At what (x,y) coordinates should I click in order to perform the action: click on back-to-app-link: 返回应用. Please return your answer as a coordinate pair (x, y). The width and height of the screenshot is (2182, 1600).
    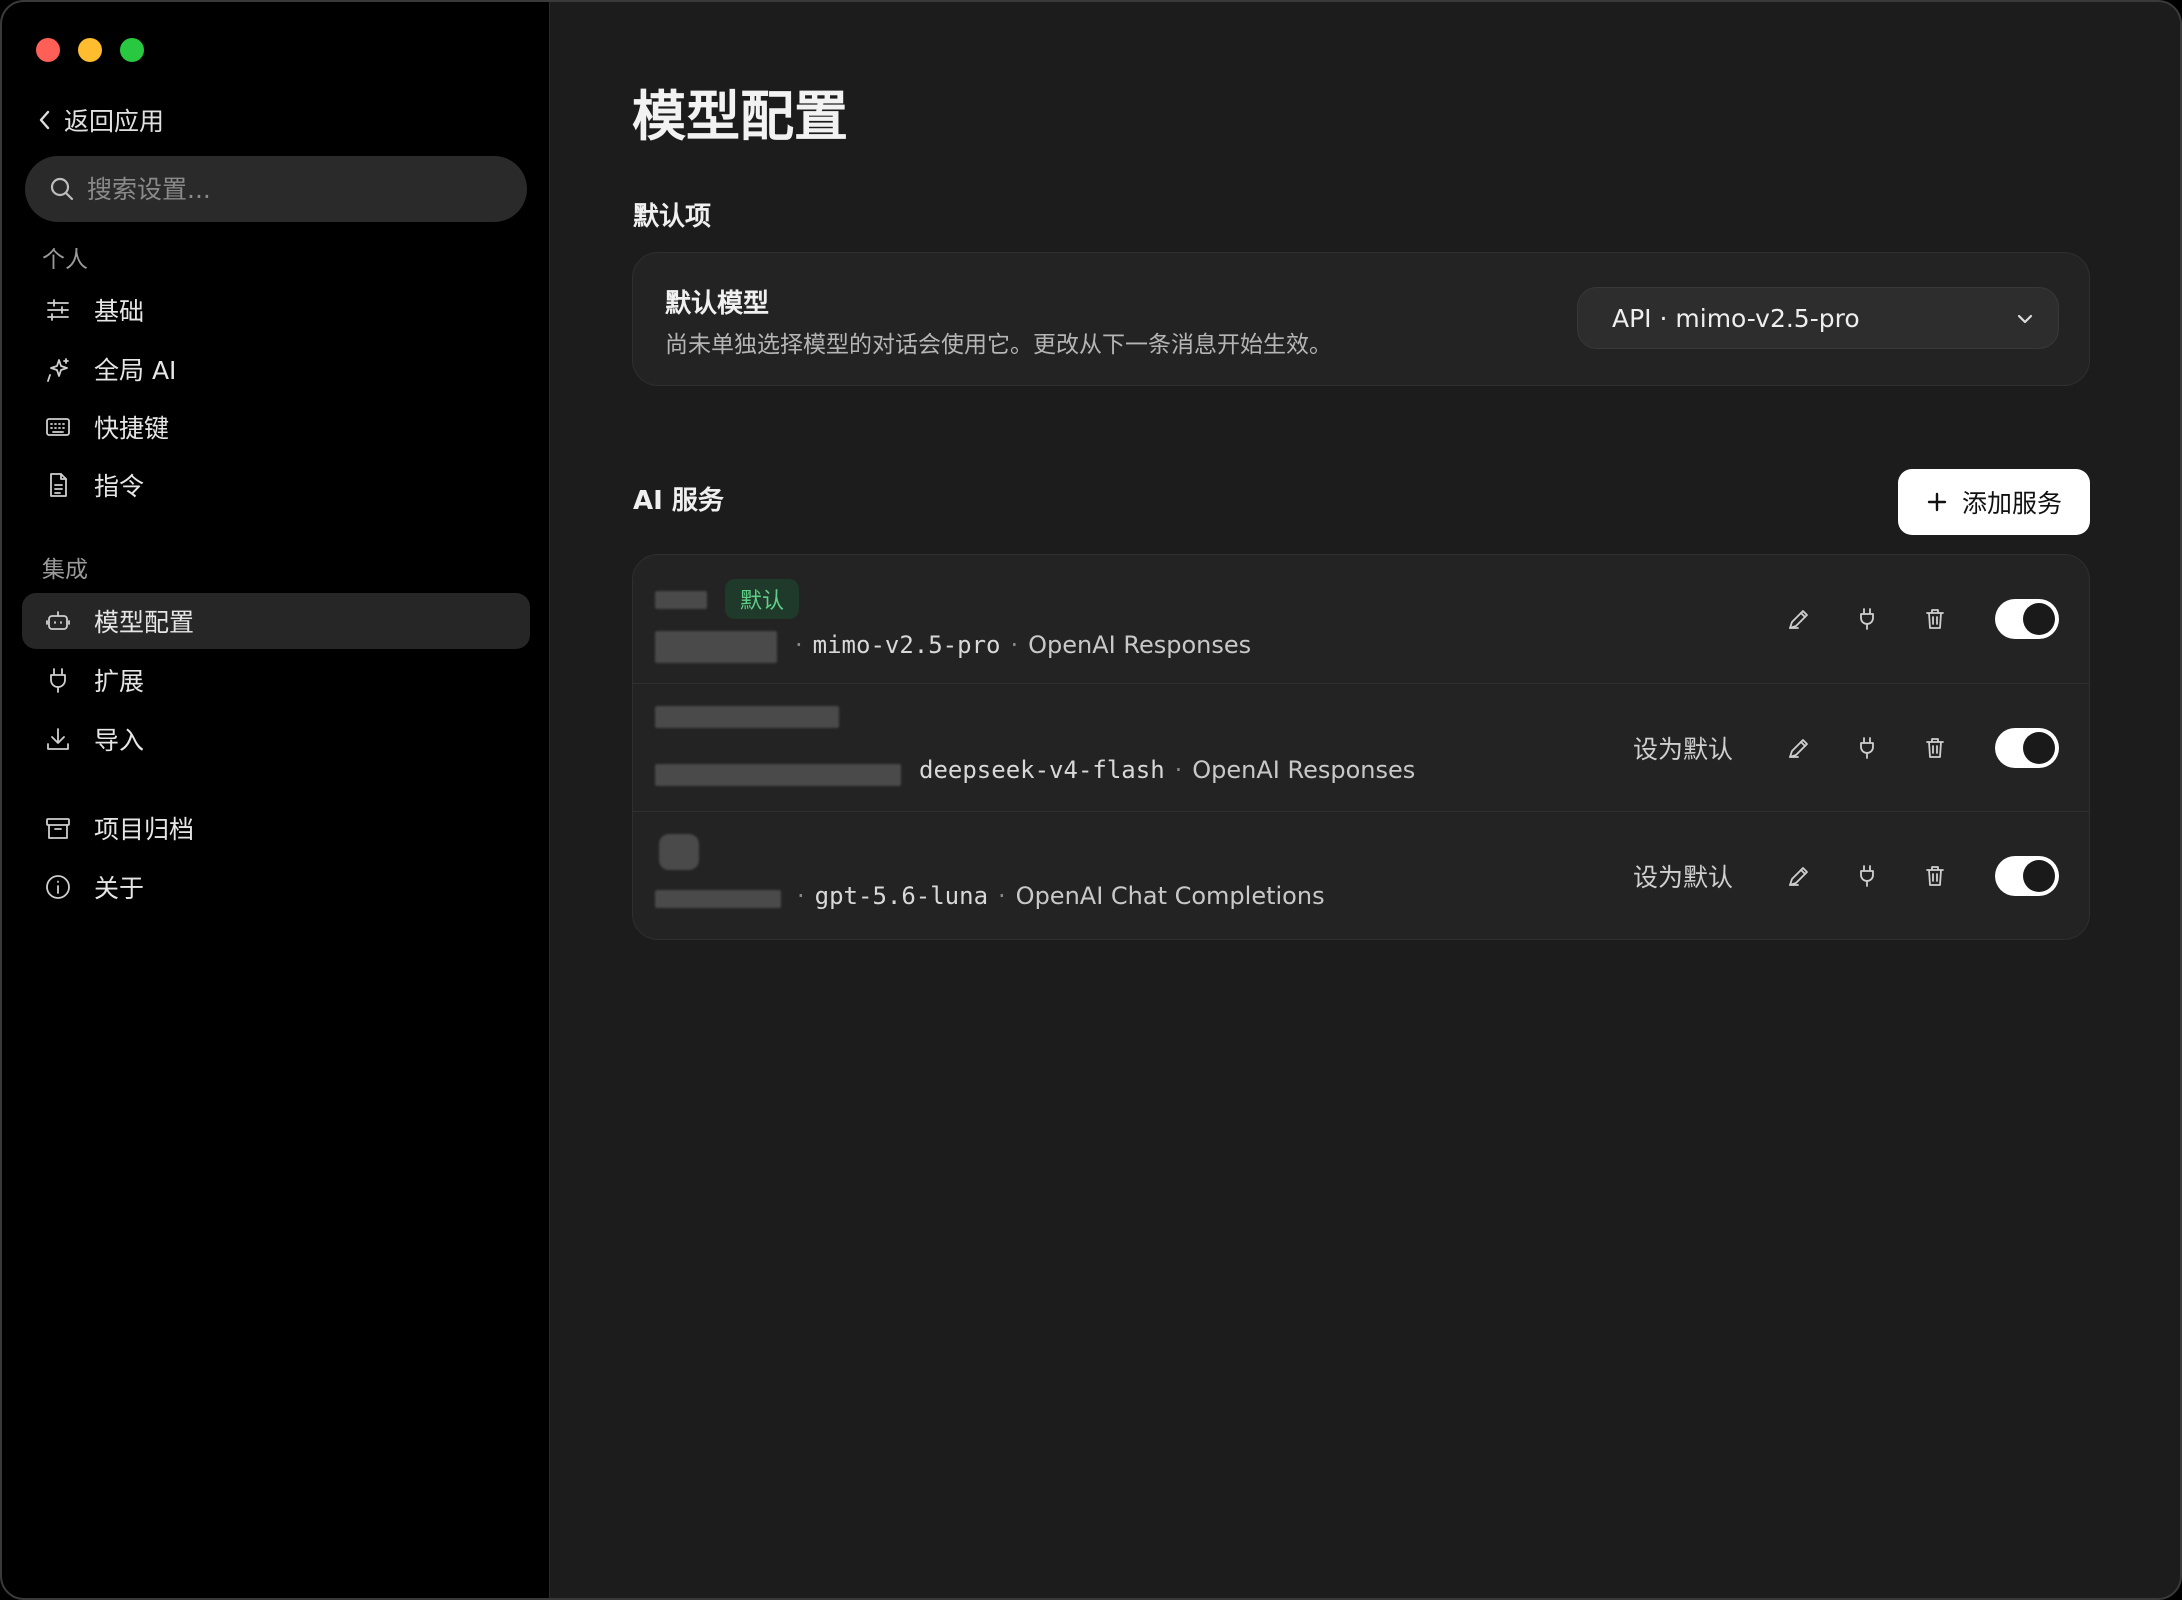
    Looking at the image, I should click on (100, 120).